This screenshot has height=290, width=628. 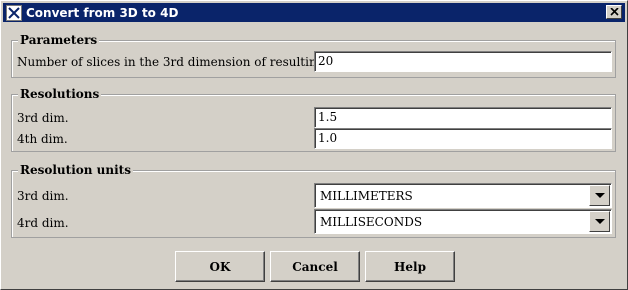 What do you see at coordinates (463, 117) in the screenshot?
I see `resolution-3rd-field: 1.5` at bounding box center [463, 117].